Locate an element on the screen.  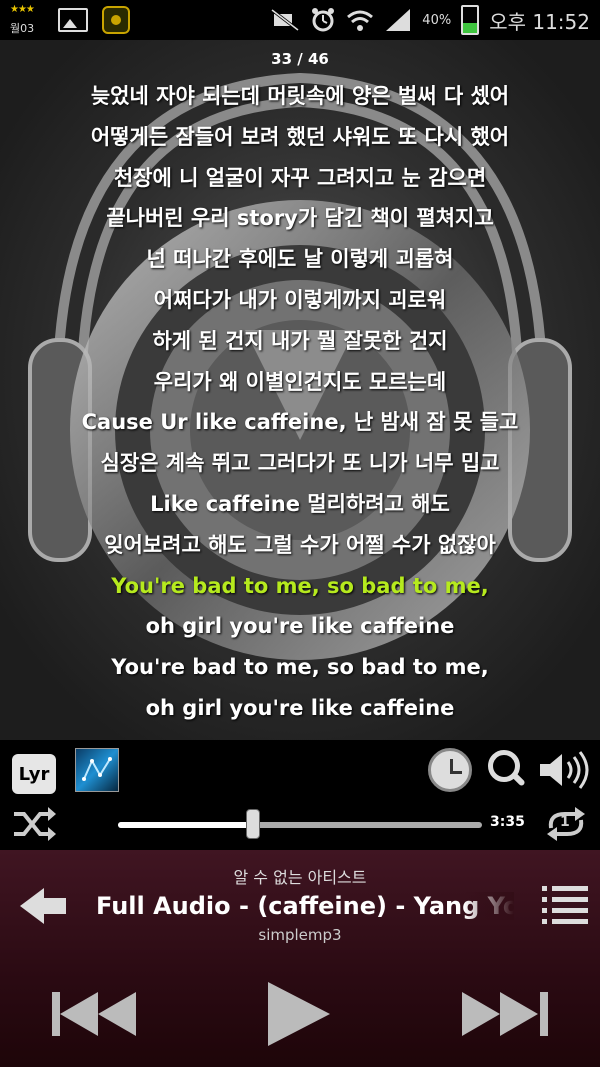
previous-track-button is located at coordinates (95, 1014).